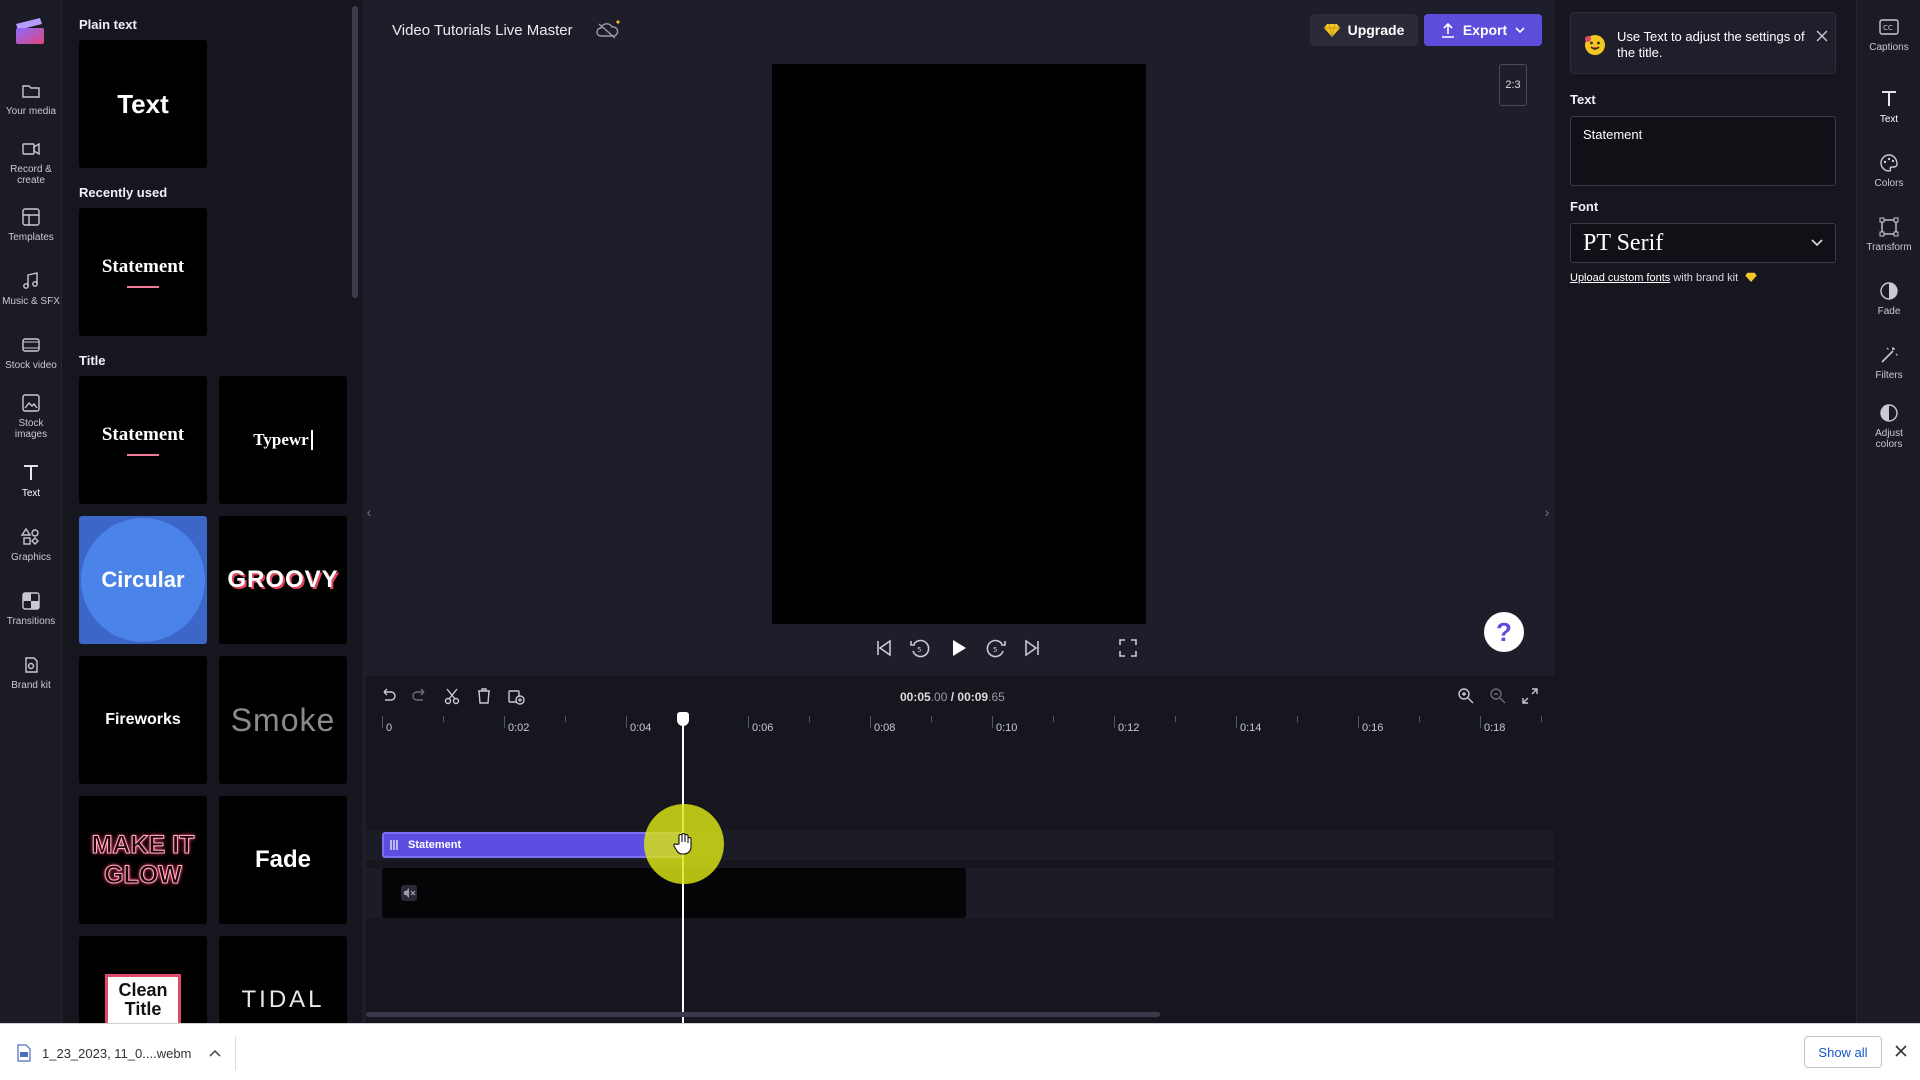  I want to click on nav-your-media: Your media, so click(31, 98).